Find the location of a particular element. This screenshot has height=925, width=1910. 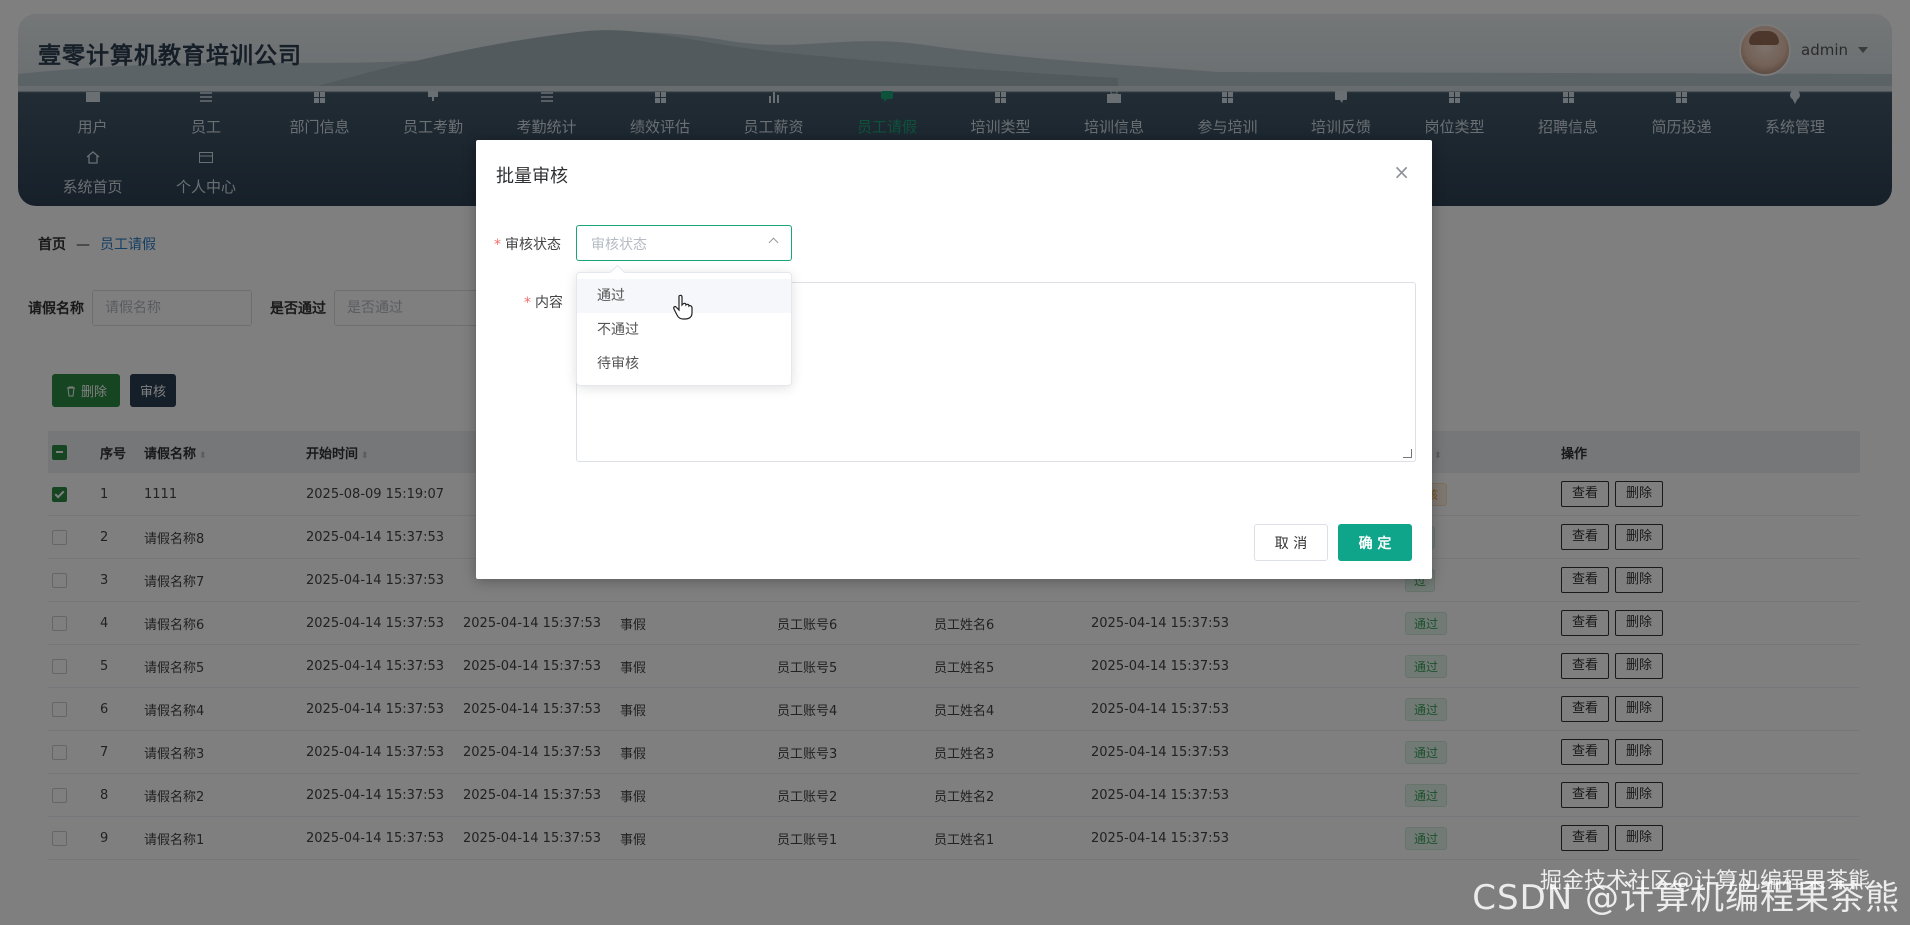

audit-status-dropdown: 通过 不通过 待审核 is located at coordinates (684, 329).